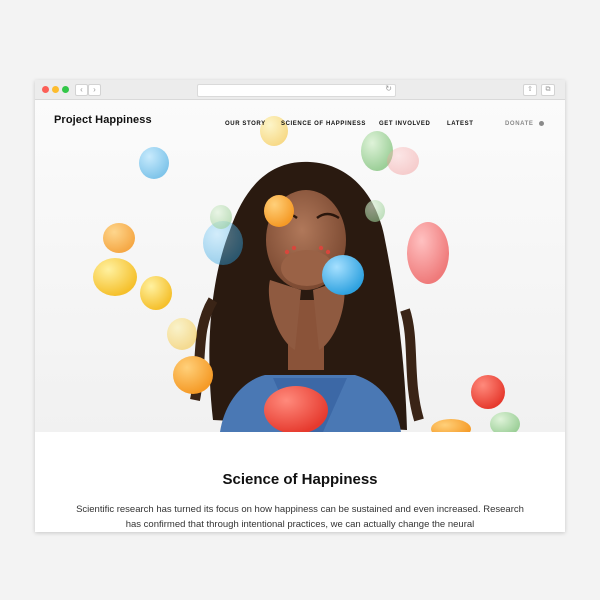 The image size is (600, 600). What do you see at coordinates (388, 88) in the screenshot?
I see `reload-icon: ↻` at bounding box center [388, 88].